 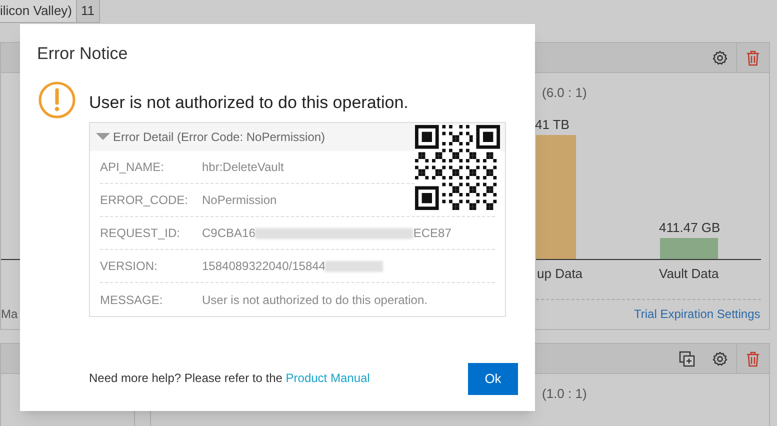 What do you see at coordinates (9, 314) in the screenshot?
I see `section-label: Ma` at bounding box center [9, 314].